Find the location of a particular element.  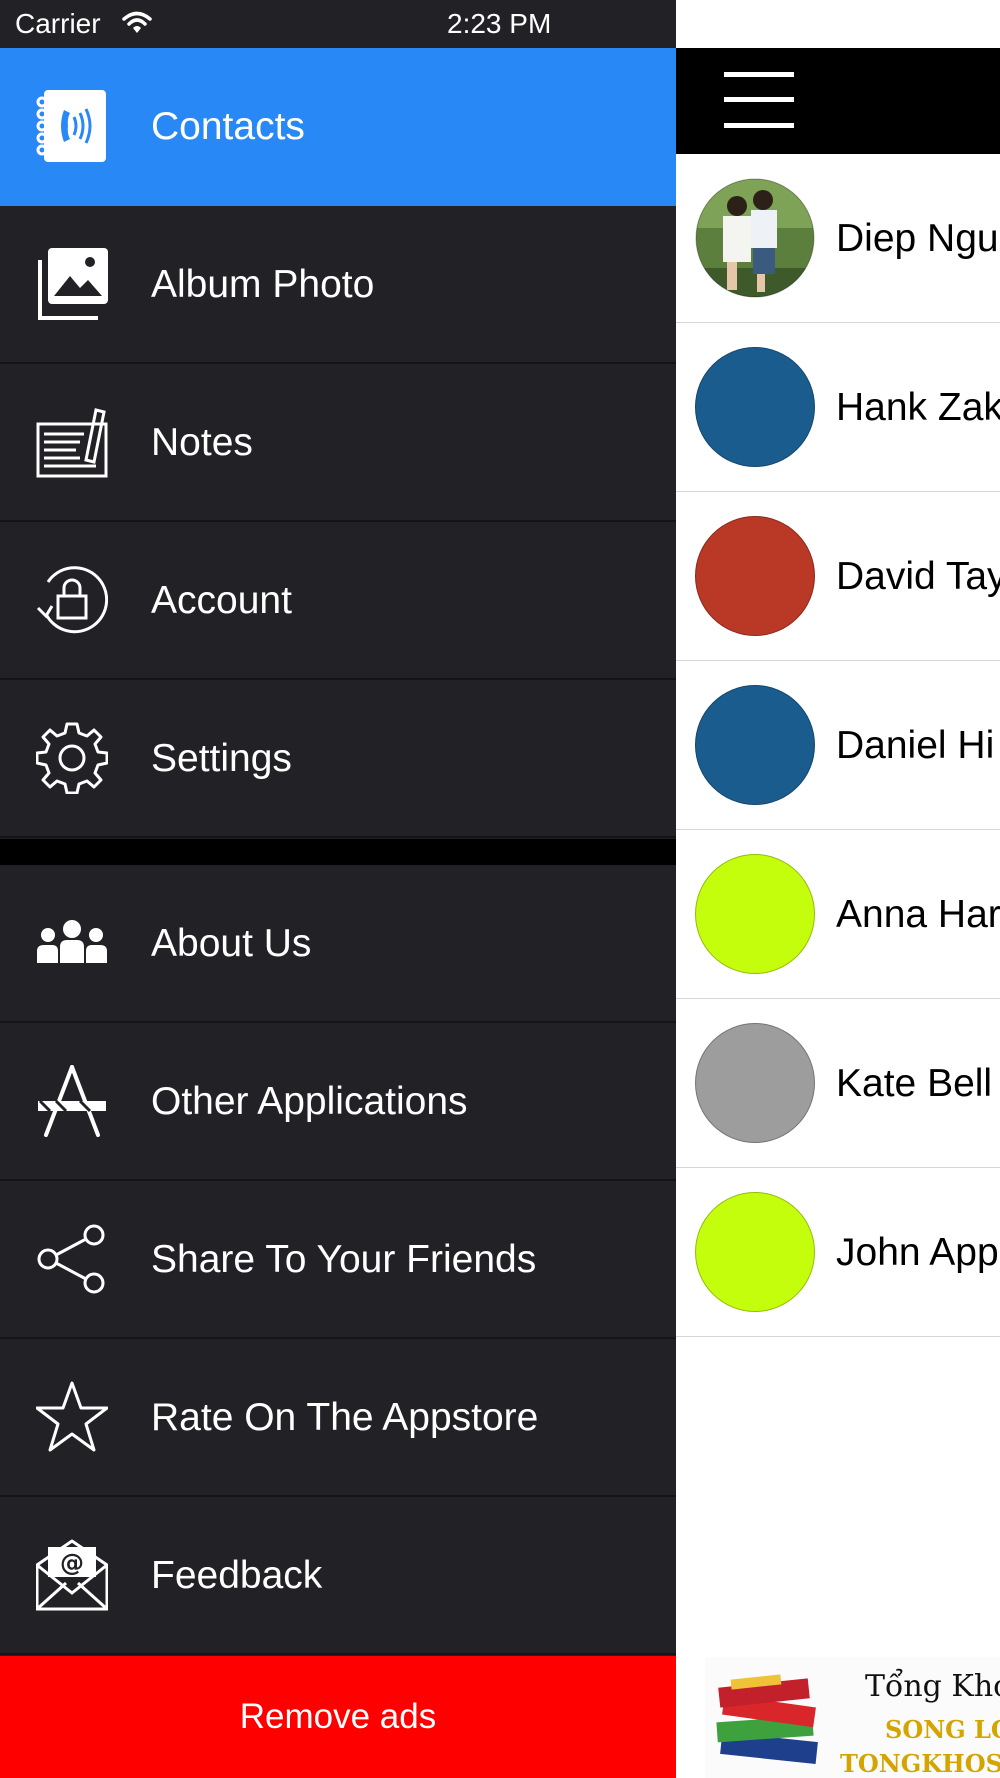

contact-name: Daniel Hi is located at coordinates (915, 745).